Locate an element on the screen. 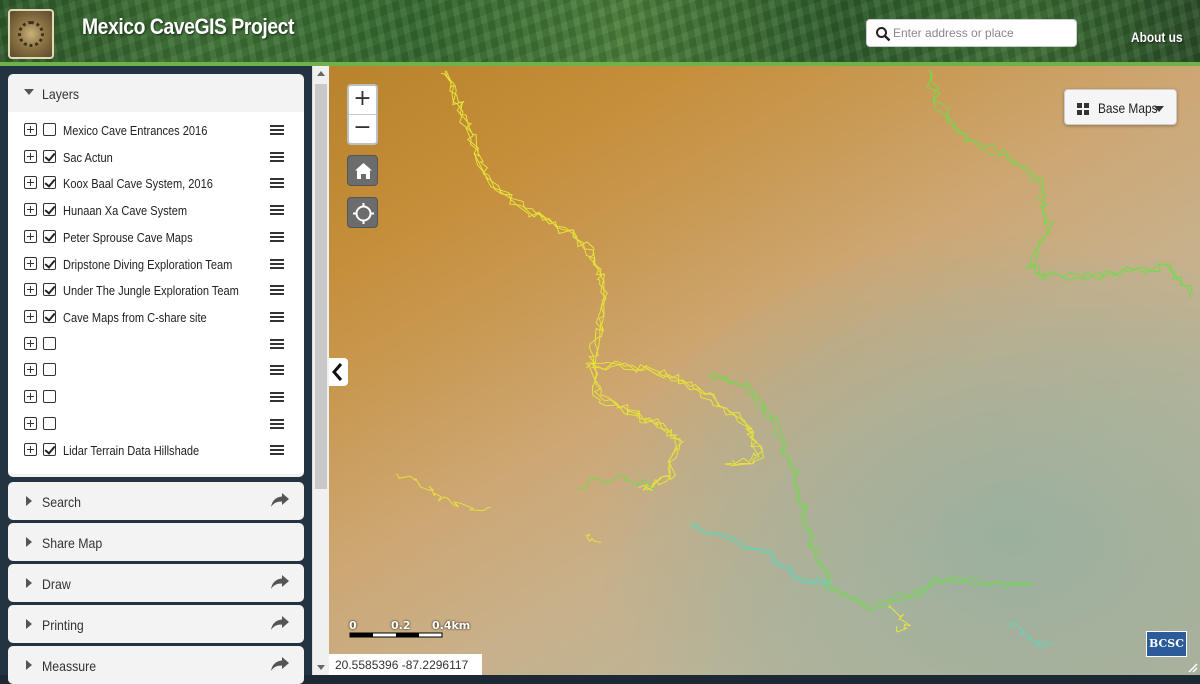 This screenshot has width=1200, height=684. search-panel-title: Search is located at coordinates (62, 502).